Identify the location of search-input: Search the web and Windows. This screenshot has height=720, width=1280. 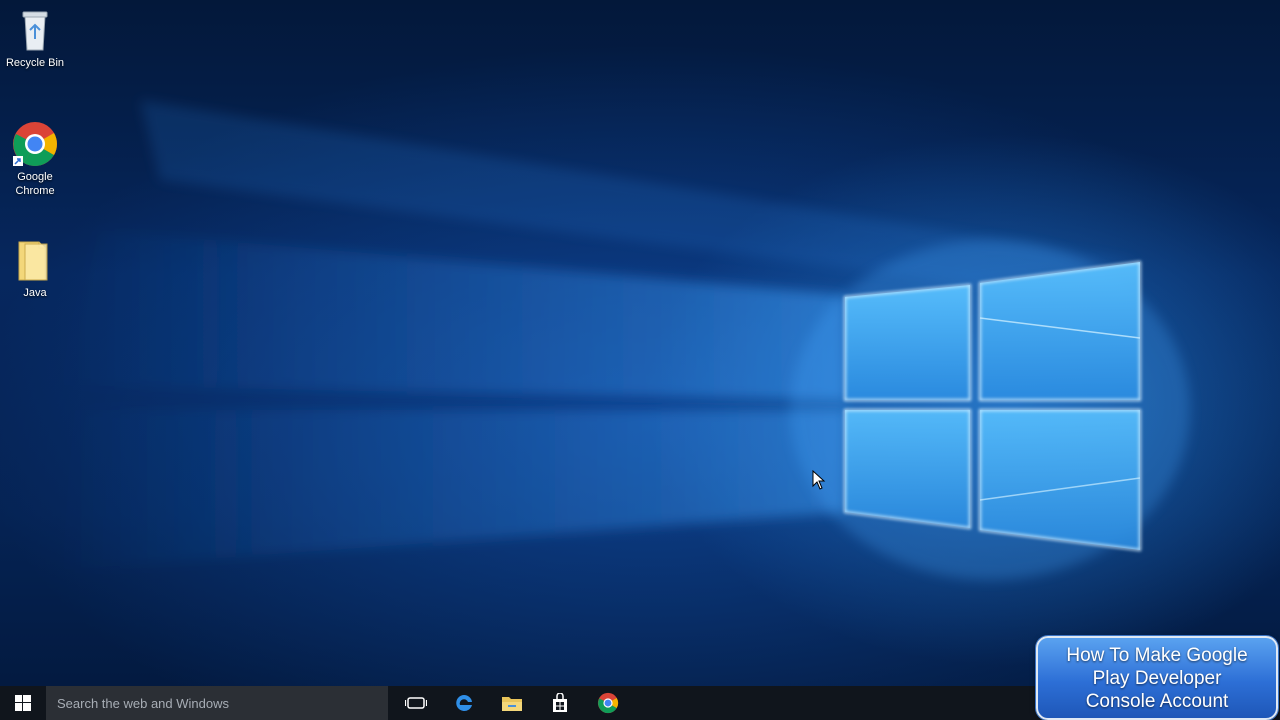
(217, 703).